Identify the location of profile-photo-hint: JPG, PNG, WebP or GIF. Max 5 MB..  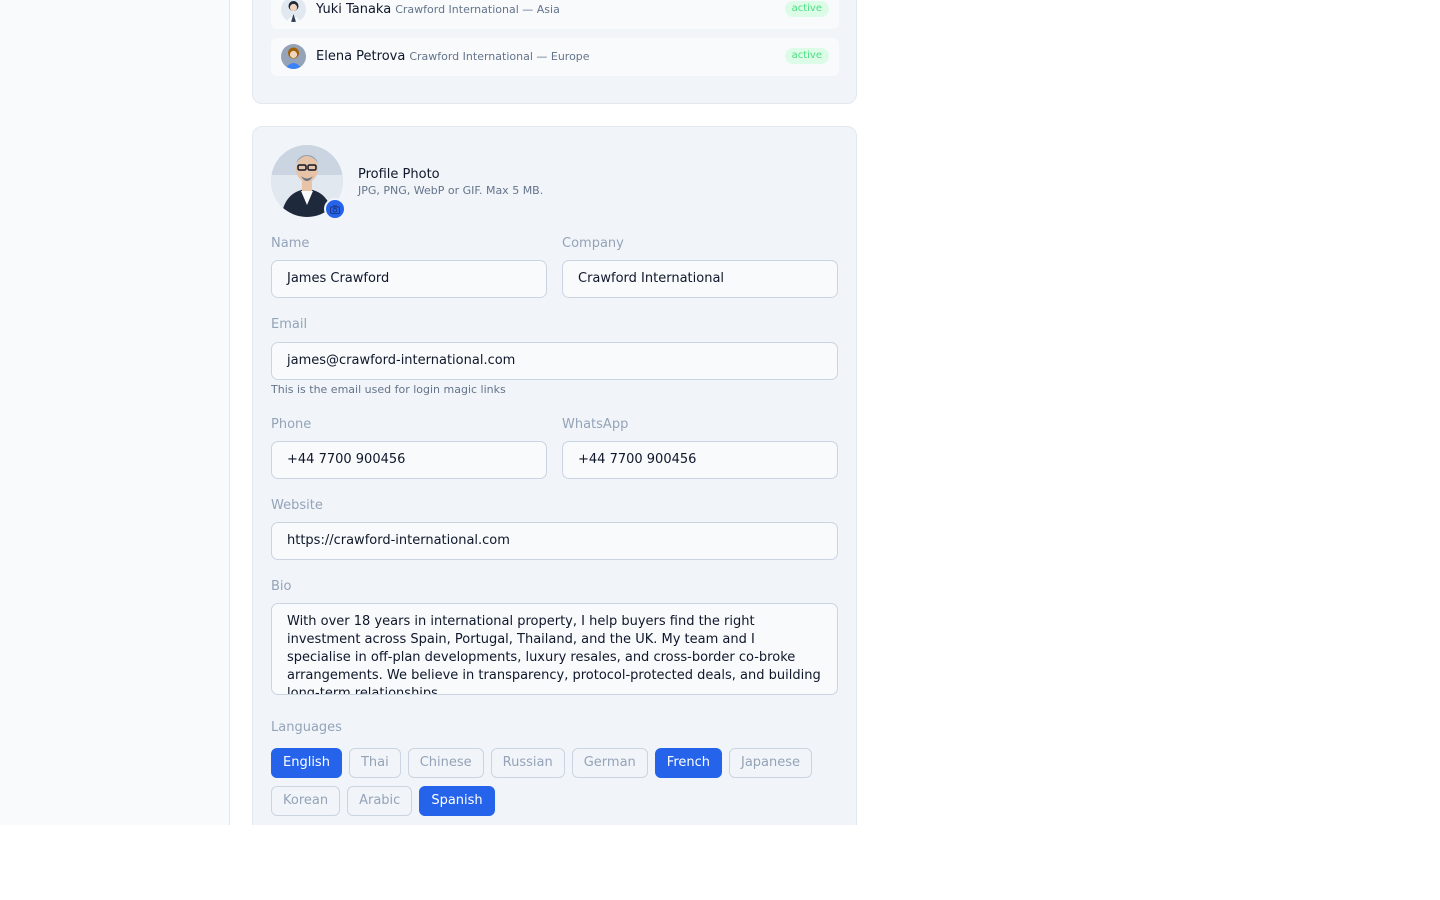
(451, 190).